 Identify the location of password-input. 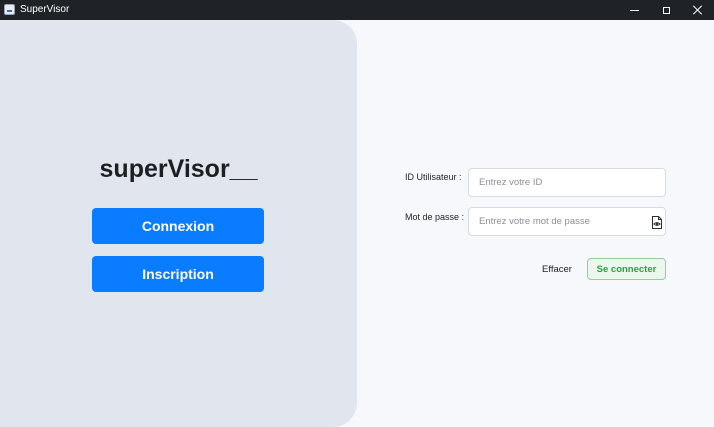
(559, 221).